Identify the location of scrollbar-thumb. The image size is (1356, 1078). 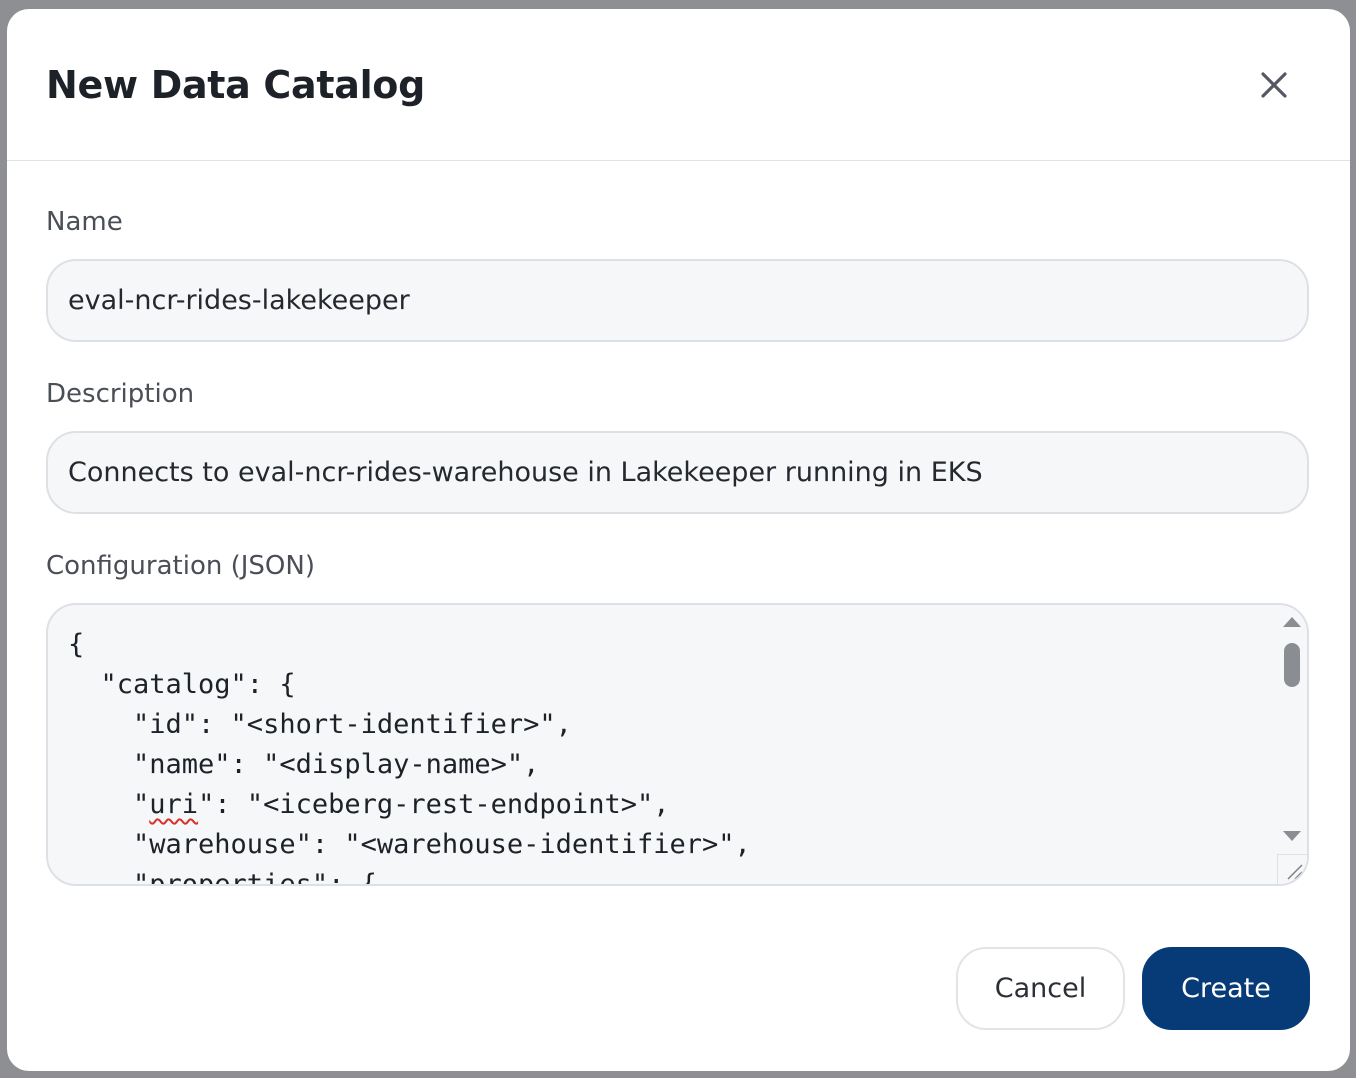
(1292, 665).